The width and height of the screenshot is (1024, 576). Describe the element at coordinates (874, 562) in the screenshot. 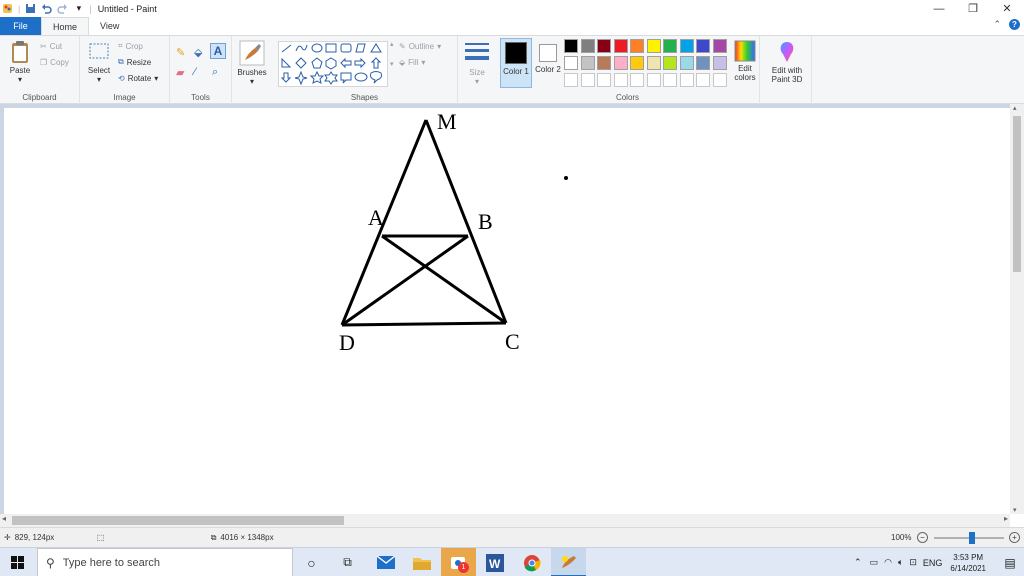

I see `battery-icon: ▭` at that location.